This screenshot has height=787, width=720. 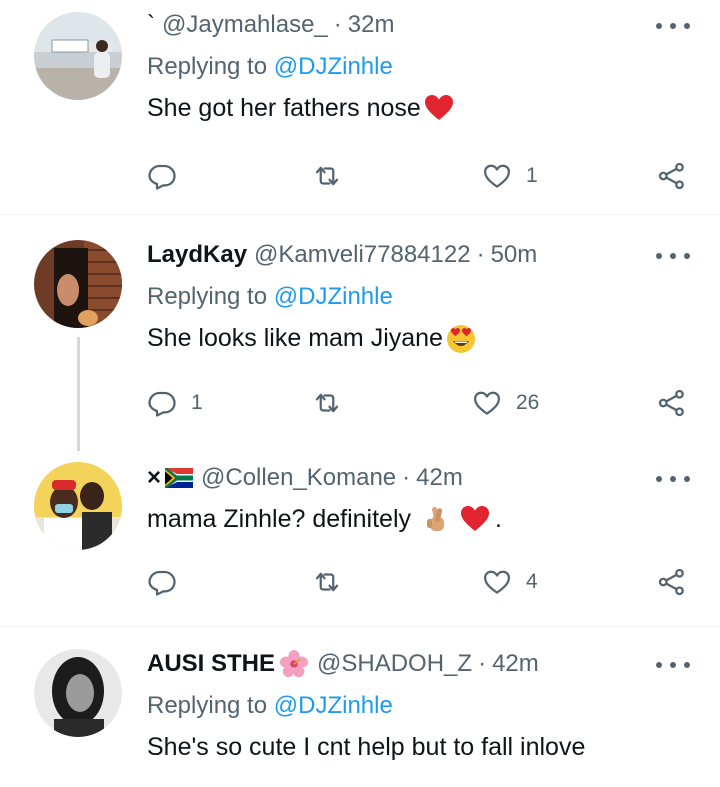 I want to click on thread-connector, so click(x=78, y=394).